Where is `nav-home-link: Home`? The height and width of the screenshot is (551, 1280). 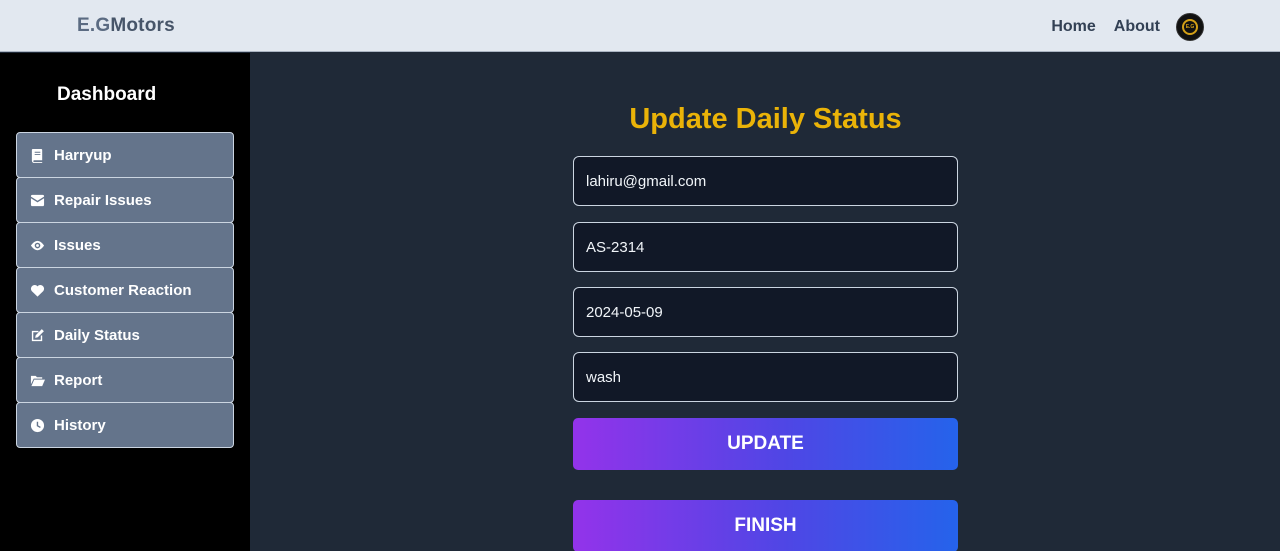 nav-home-link: Home is located at coordinates (1073, 27).